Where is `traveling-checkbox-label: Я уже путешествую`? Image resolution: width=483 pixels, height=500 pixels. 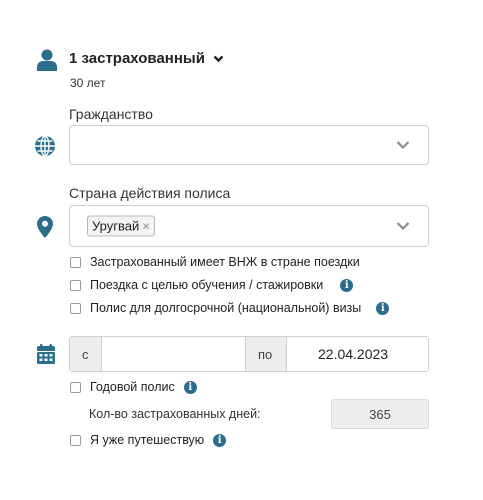 traveling-checkbox-label: Я уже путешествую is located at coordinates (147, 440).